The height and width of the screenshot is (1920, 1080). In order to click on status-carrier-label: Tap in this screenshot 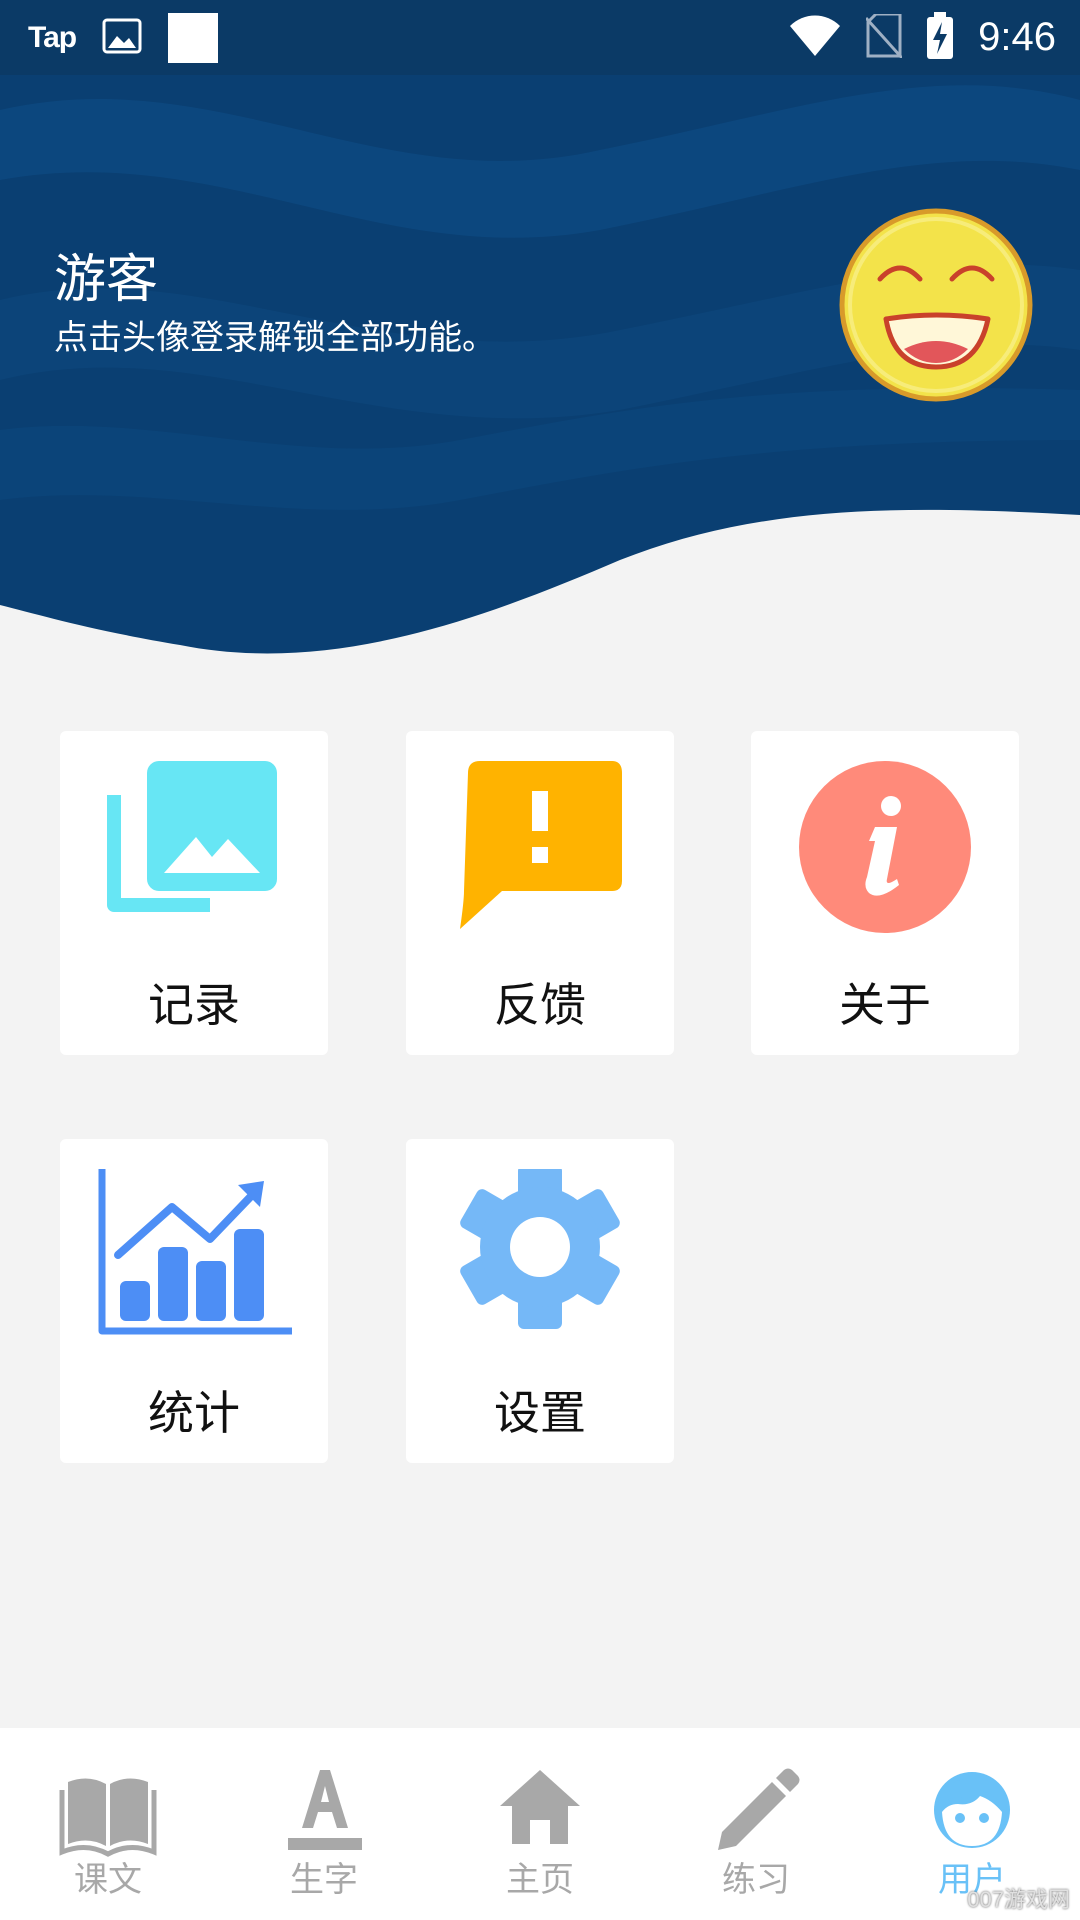, I will do `click(52, 37)`.